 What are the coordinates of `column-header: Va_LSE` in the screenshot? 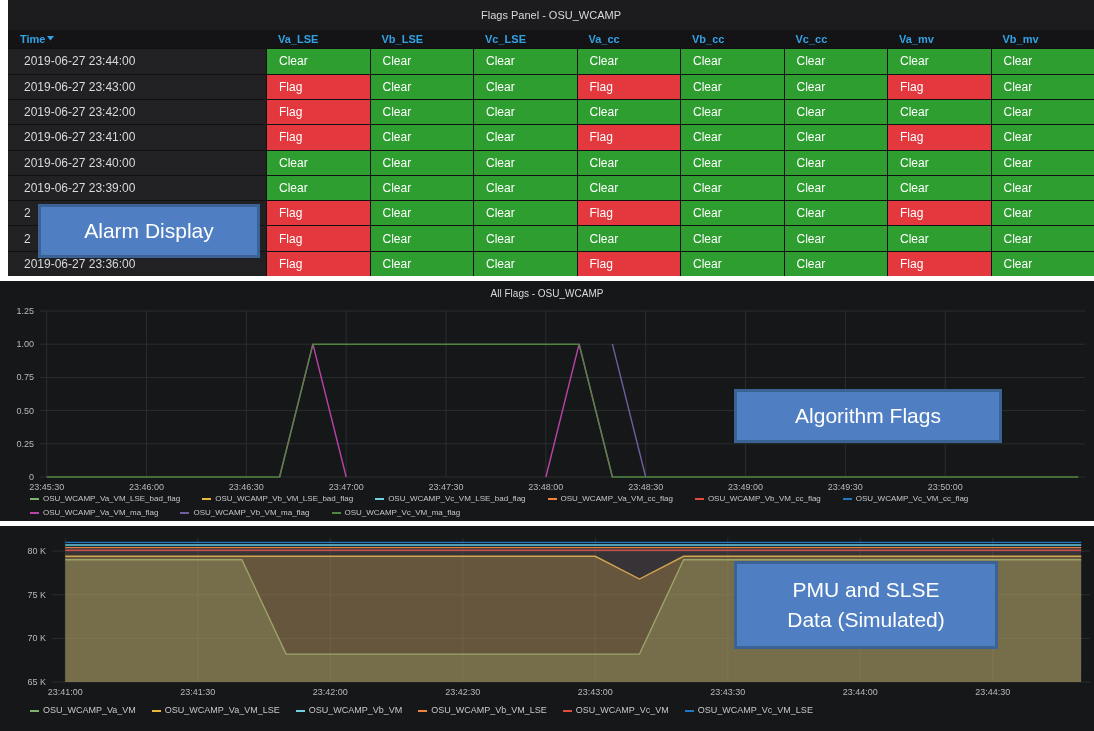 It's located at (318, 39).